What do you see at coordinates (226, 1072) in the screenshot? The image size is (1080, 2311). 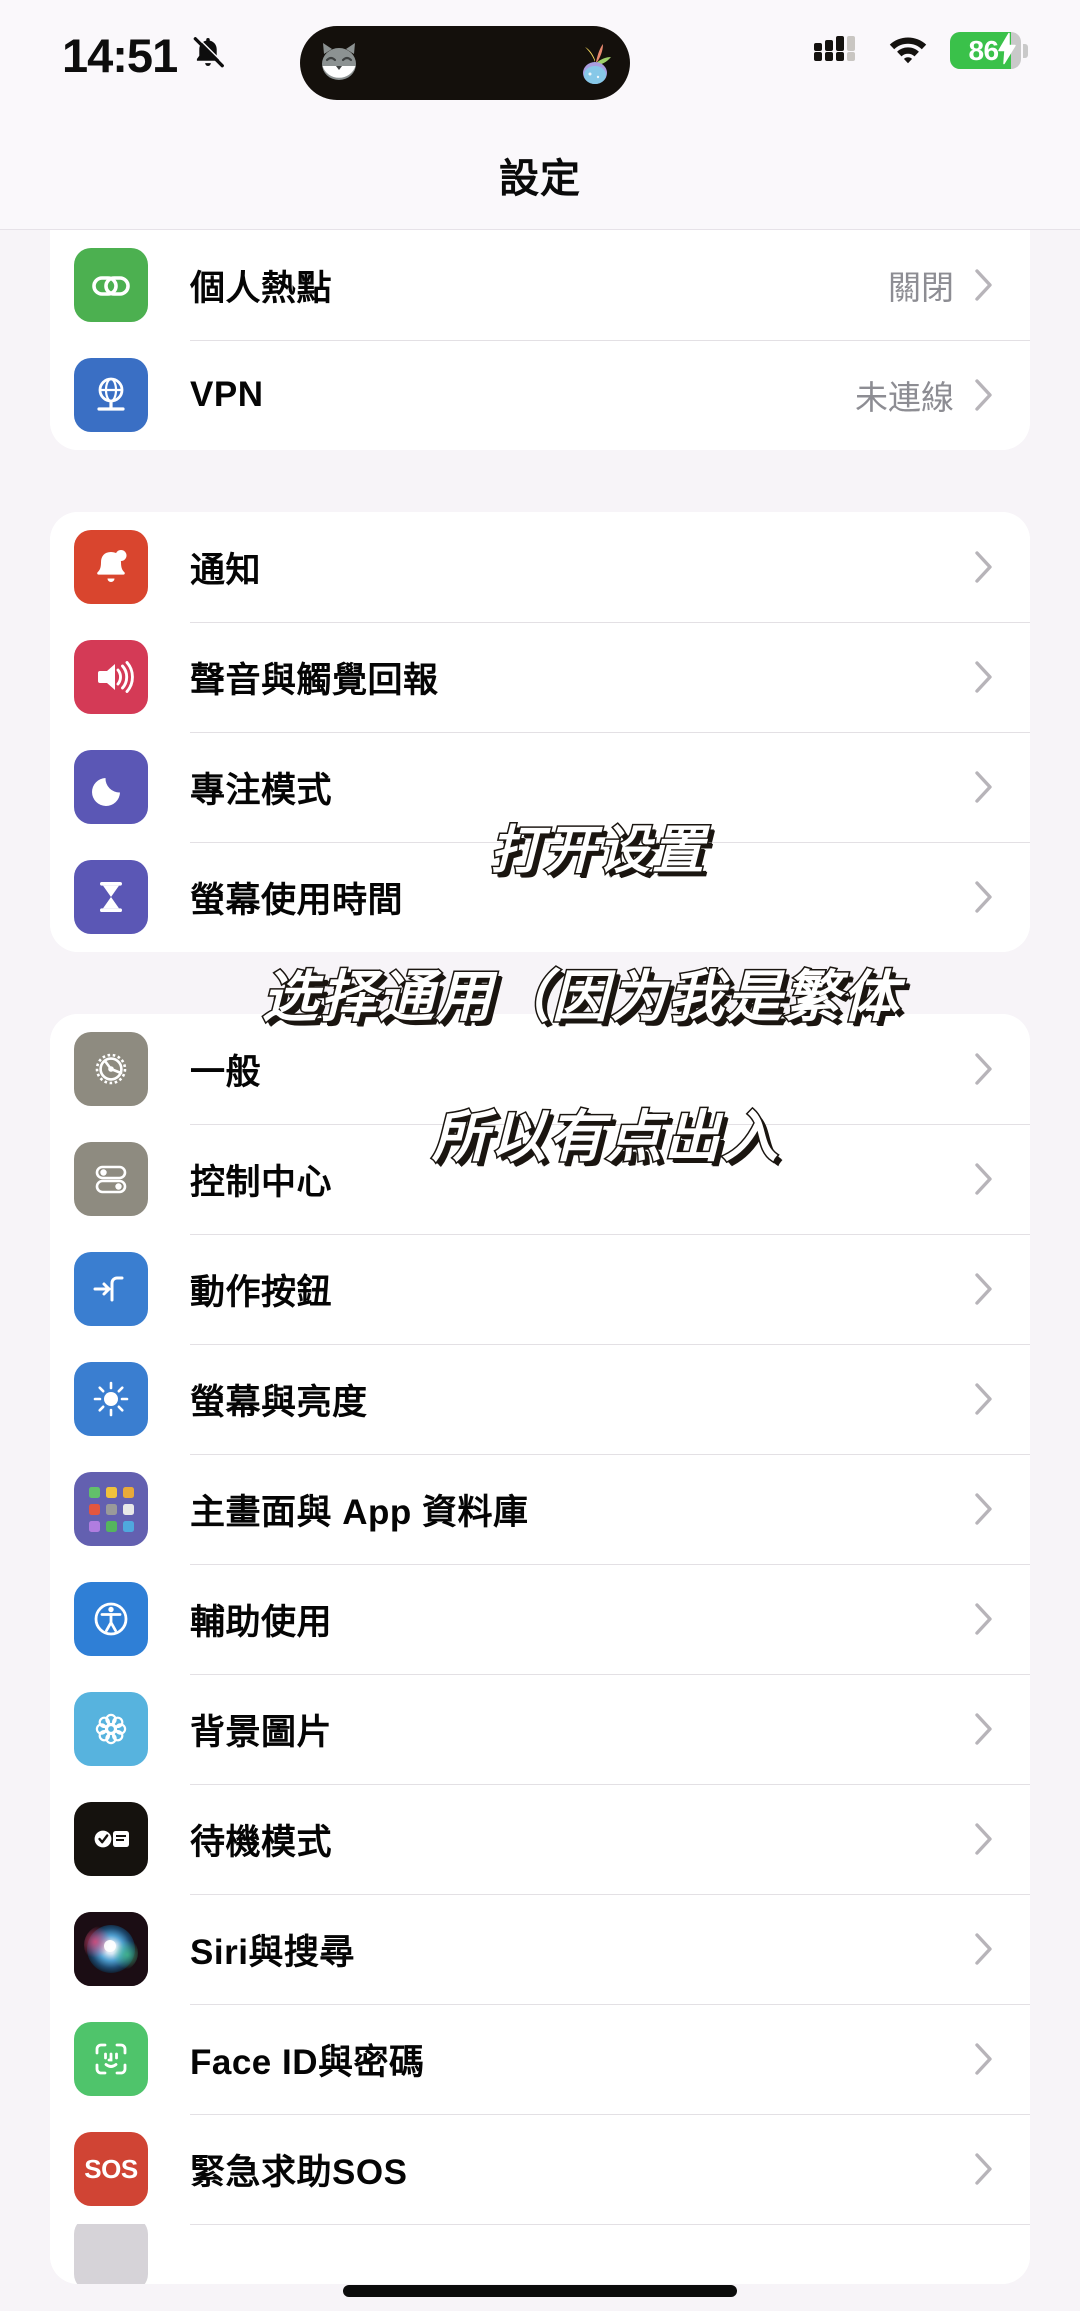 I see `settings-row-label: 一般` at bounding box center [226, 1072].